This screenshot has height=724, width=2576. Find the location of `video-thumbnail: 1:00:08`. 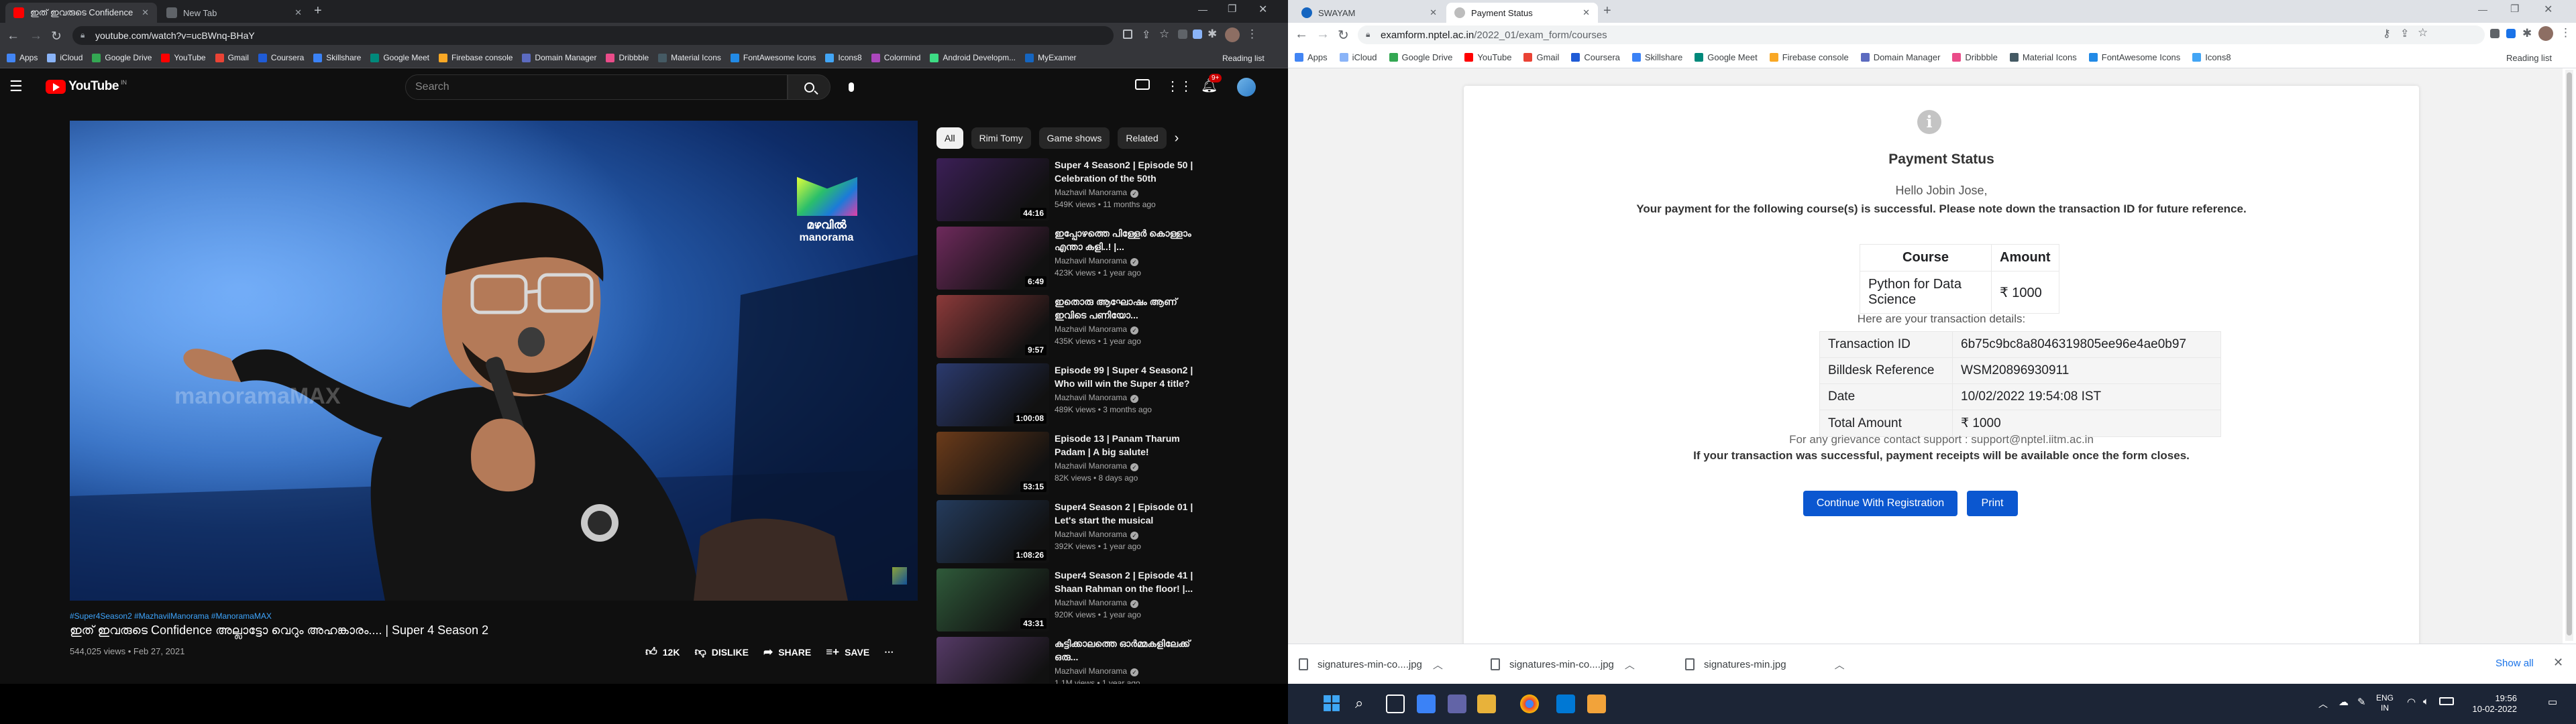

video-thumbnail: 1:00:08 is located at coordinates (992, 394).